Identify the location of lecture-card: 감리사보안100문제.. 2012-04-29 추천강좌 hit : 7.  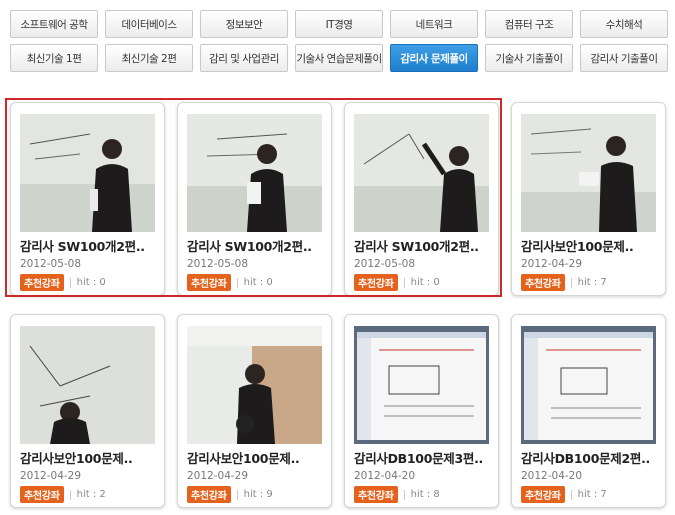
(588, 199).